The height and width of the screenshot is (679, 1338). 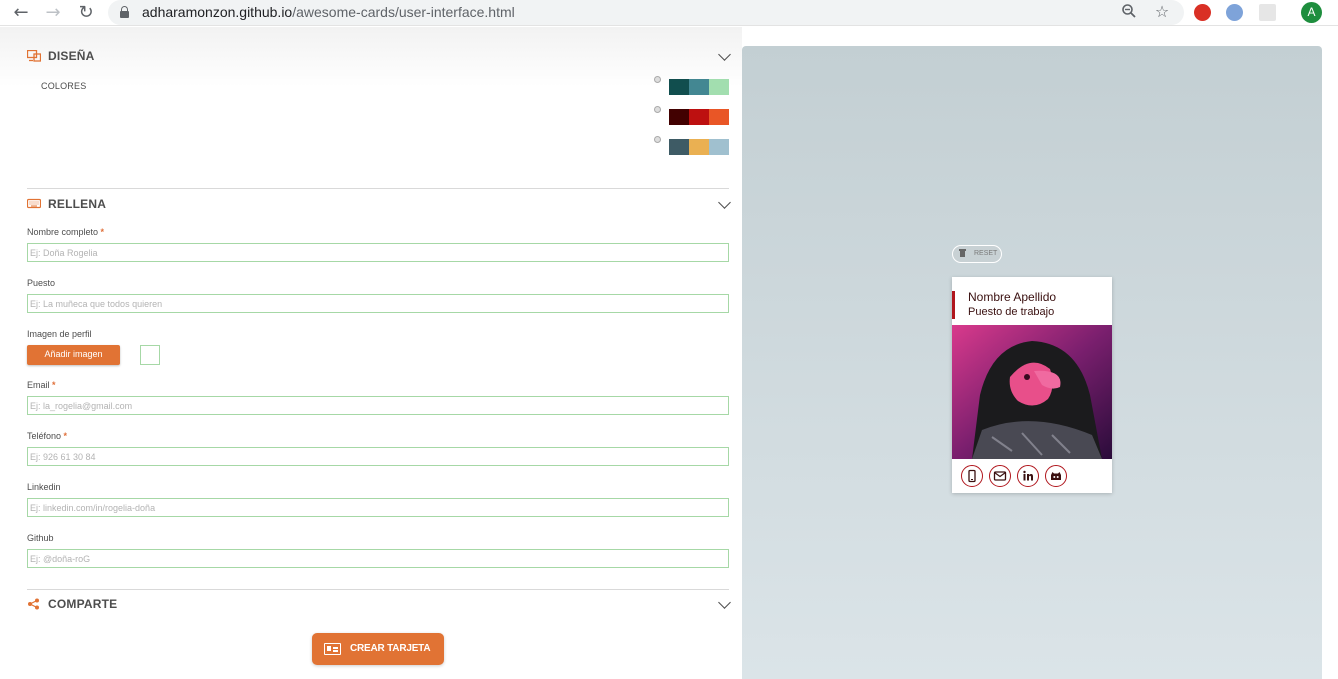 What do you see at coordinates (962, 253) in the screenshot?
I see `trash-icon` at bounding box center [962, 253].